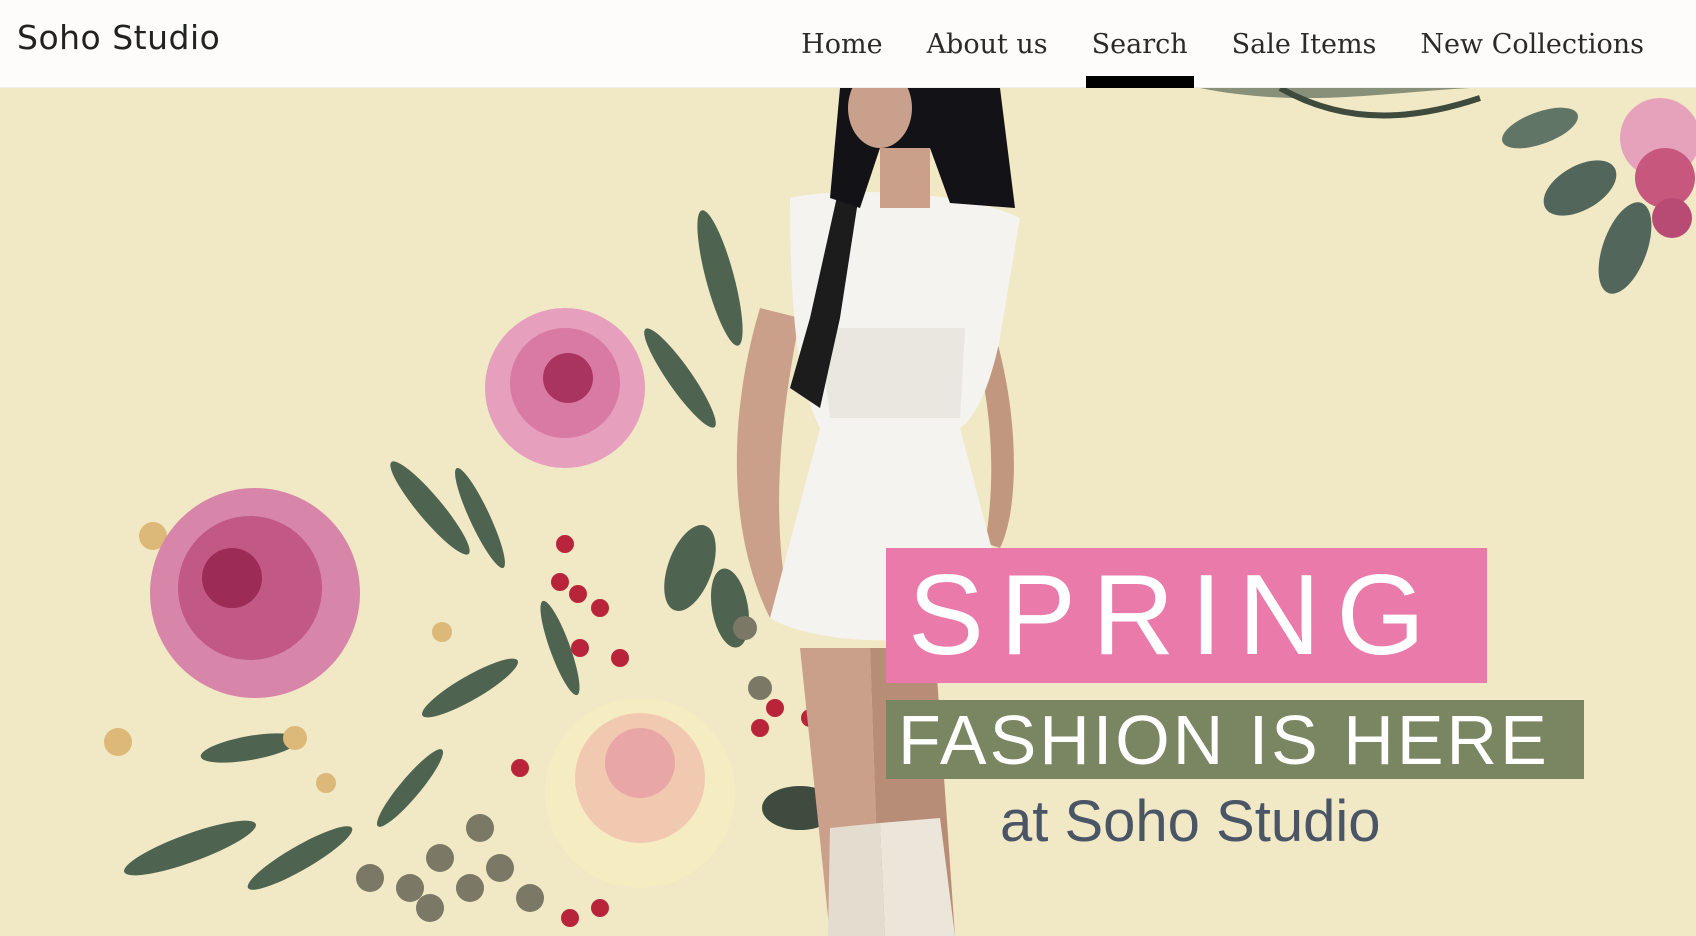 The height and width of the screenshot is (936, 1696). I want to click on pink-flower-upper-icon, so click(565, 388).